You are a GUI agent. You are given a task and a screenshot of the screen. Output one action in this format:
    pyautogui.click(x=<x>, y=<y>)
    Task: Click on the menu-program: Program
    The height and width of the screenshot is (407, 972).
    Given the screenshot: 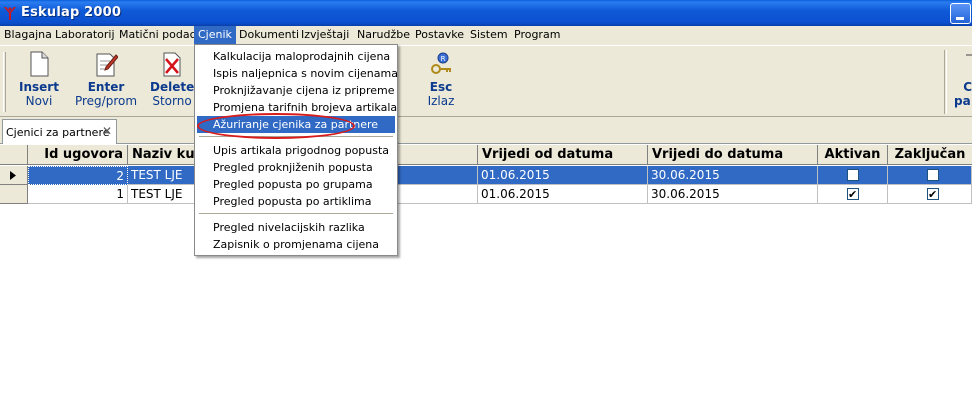 What is the action you would take?
    pyautogui.click(x=537, y=35)
    